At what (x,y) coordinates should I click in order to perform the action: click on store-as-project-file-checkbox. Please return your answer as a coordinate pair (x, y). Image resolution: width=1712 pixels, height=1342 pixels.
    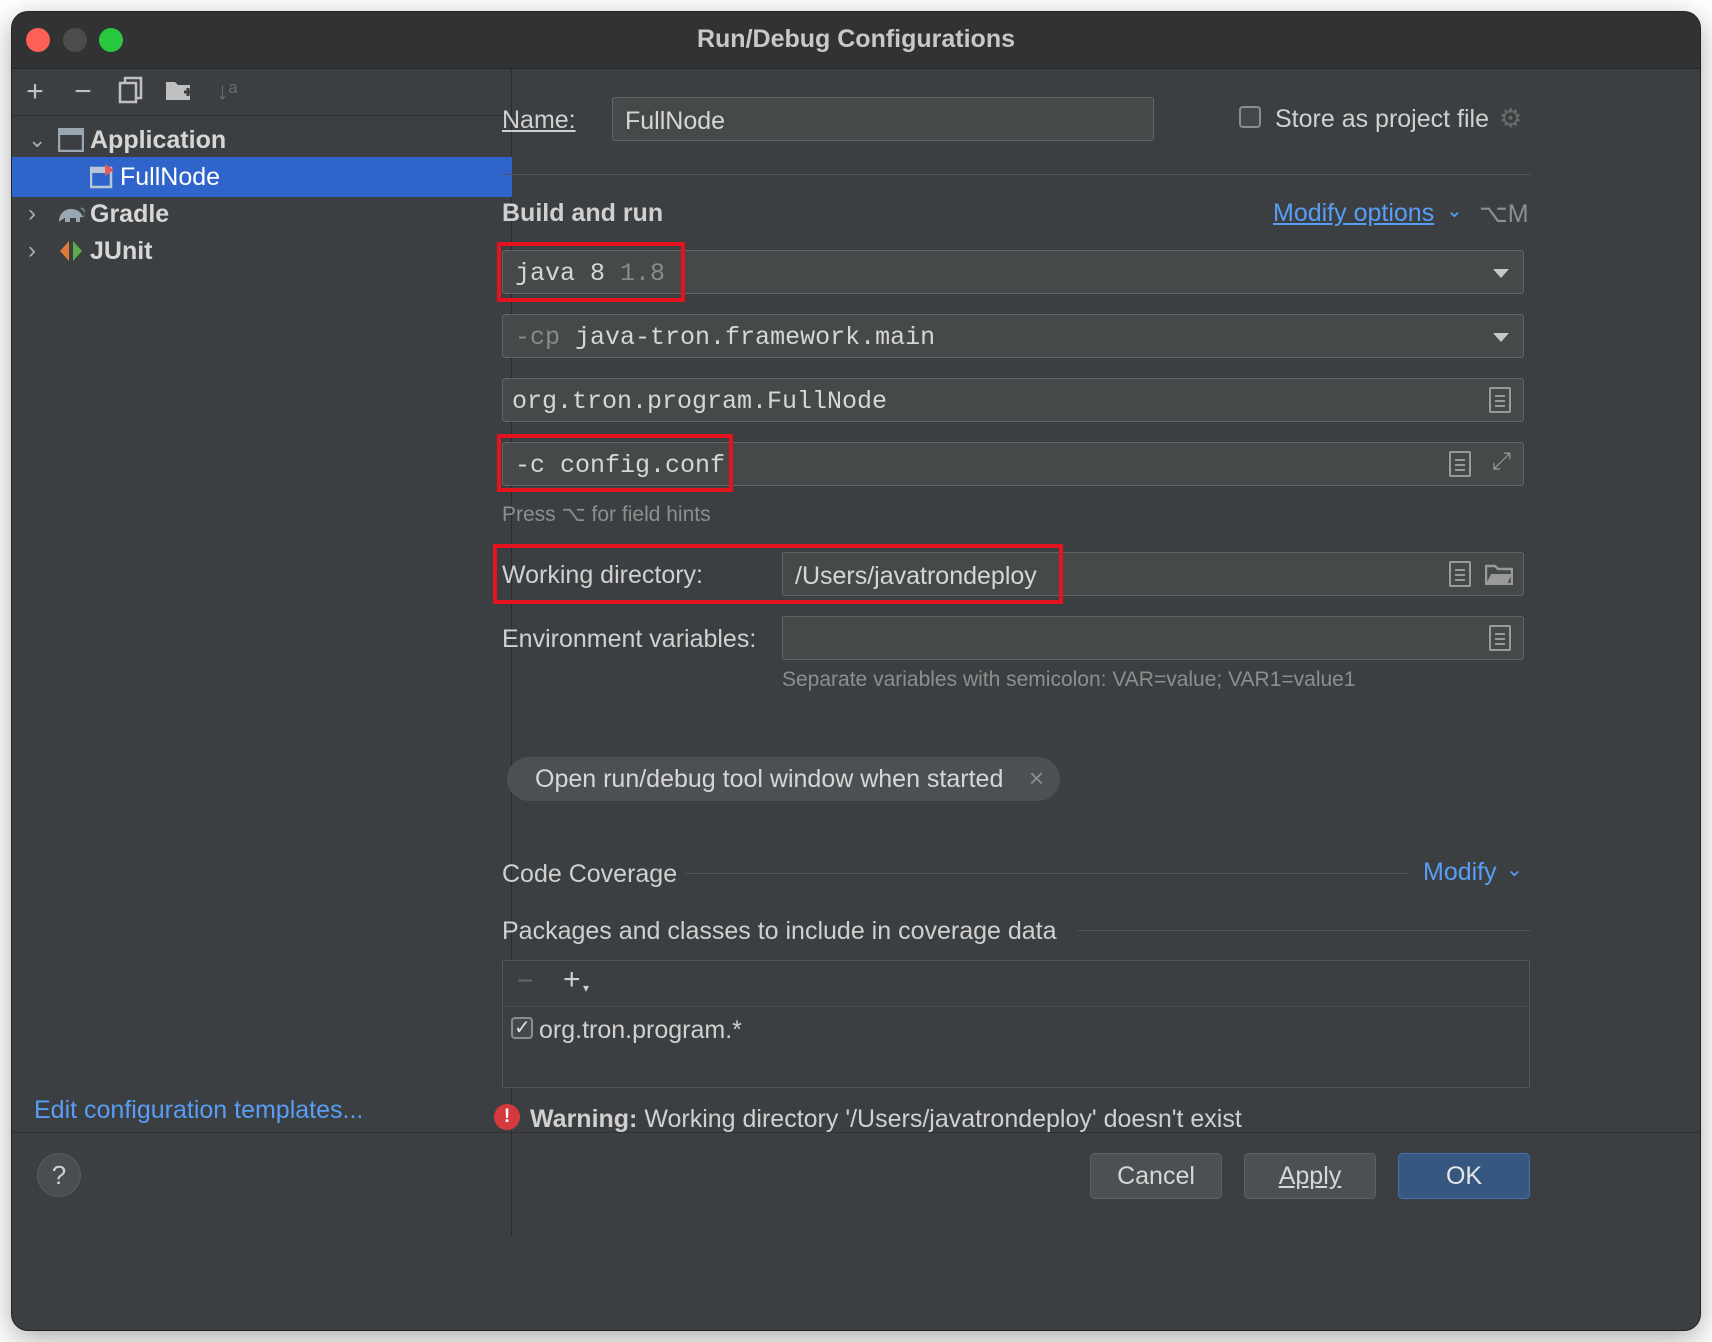
    Looking at the image, I should click on (1250, 117).